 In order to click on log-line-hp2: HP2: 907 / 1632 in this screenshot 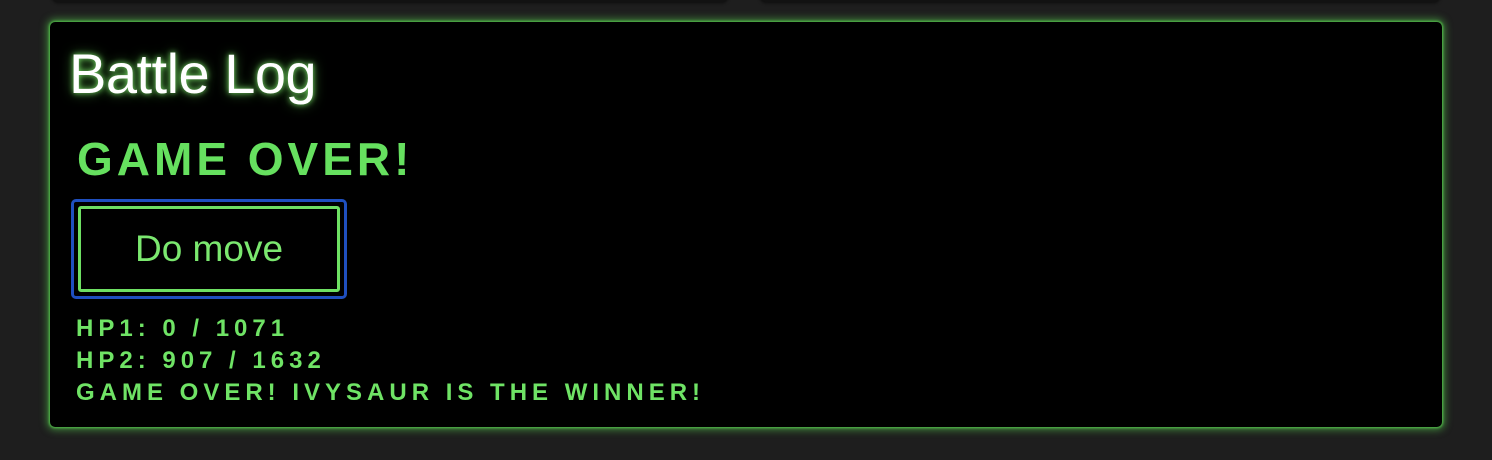, I will do `click(201, 360)`.